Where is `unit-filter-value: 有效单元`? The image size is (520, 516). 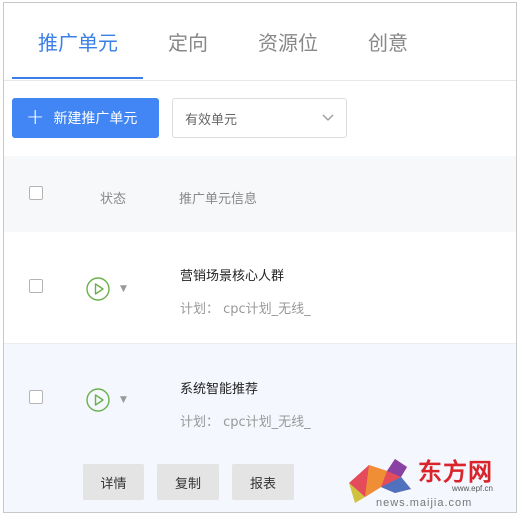 unit-filter-value: 有效单元 is located at coordinates (211, 120).